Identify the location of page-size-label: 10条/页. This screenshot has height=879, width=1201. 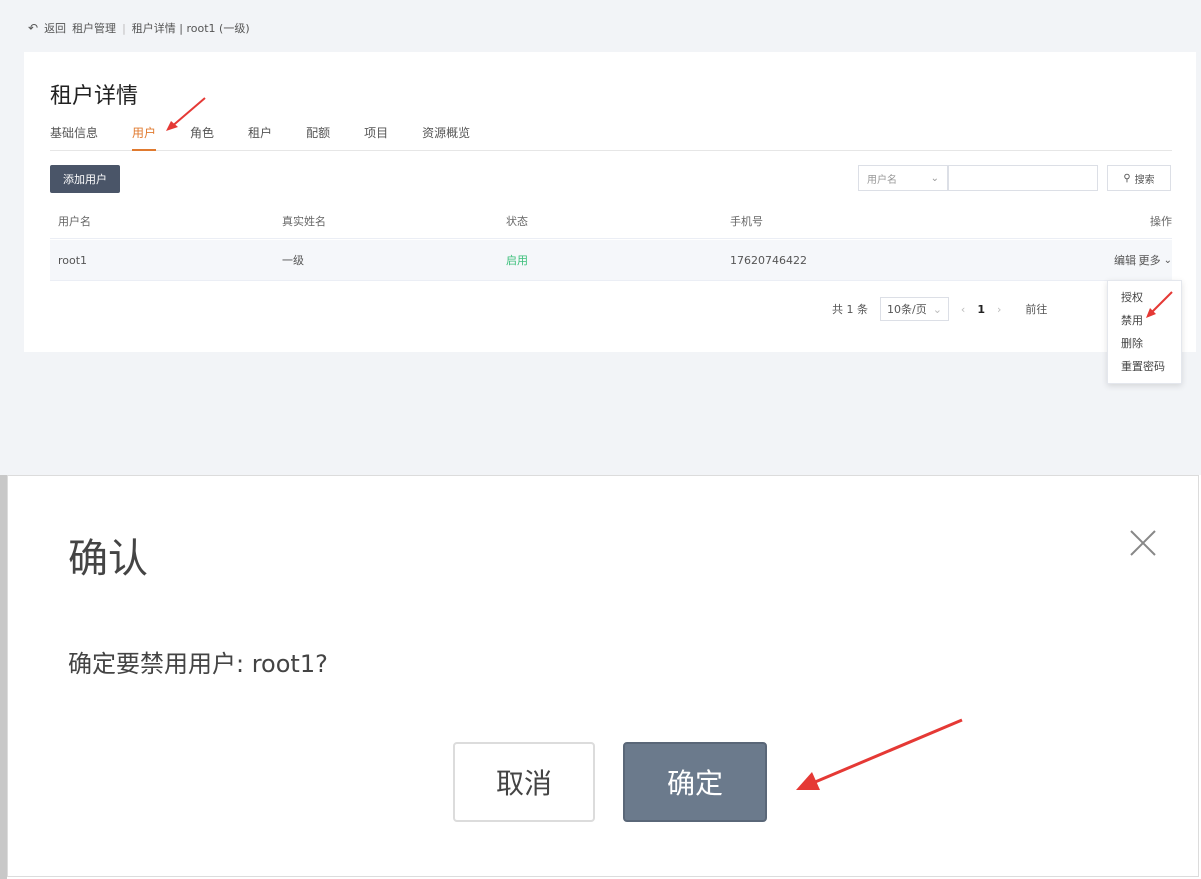
(907, 309).